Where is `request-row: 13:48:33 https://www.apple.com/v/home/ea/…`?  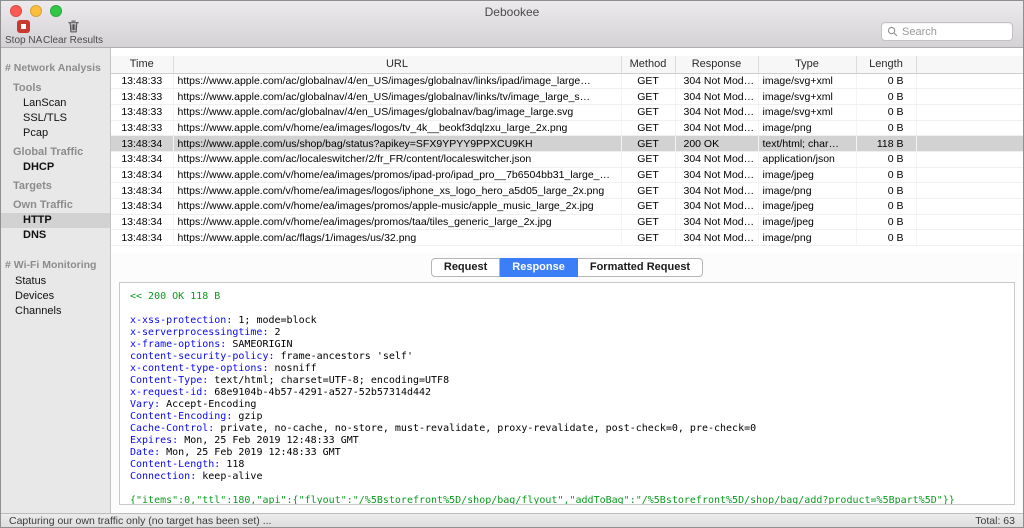
request-row: 13:48:33 https://www.apple.com/v/home/ea/… is located at coordinates (567, 128).